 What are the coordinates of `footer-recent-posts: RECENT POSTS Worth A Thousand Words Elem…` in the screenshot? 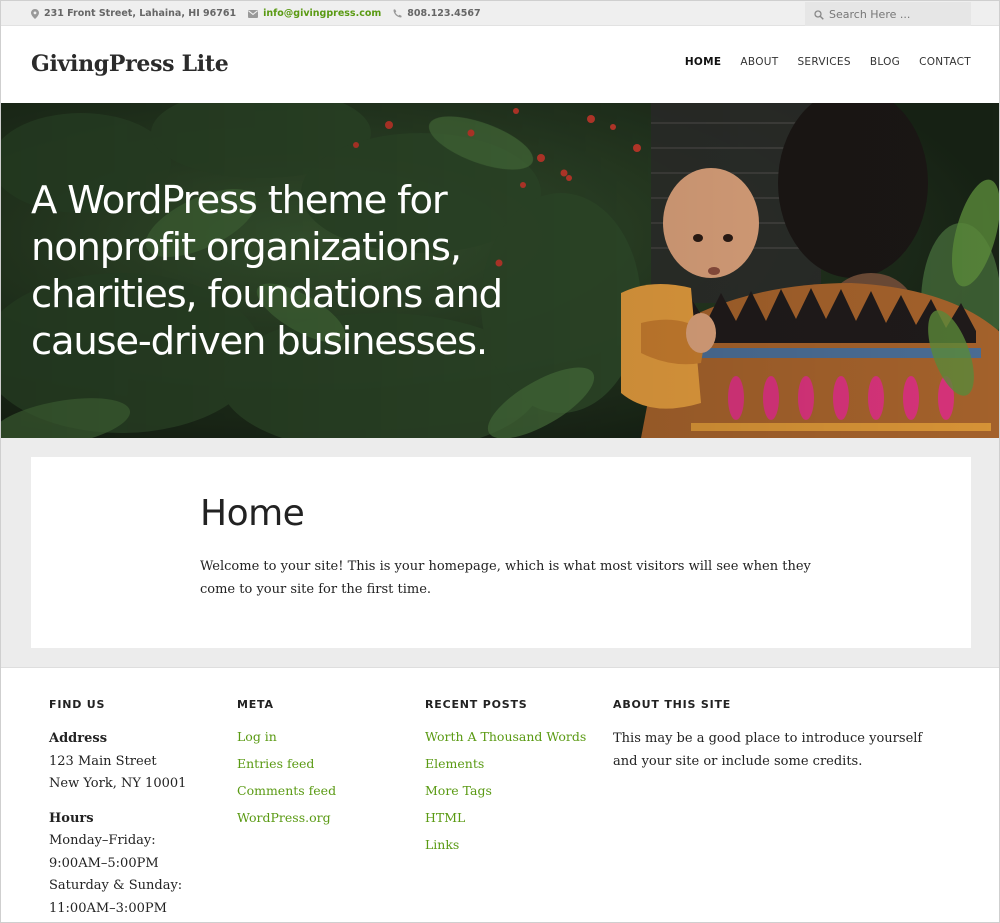 It's located at (505, 778).